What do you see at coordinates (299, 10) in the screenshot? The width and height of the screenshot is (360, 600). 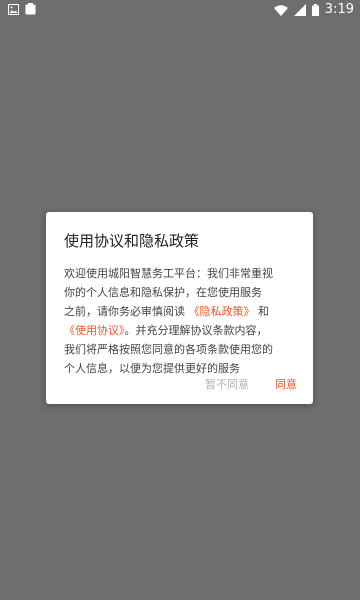 I see `signal-icon` at bounding box center [299, 10].